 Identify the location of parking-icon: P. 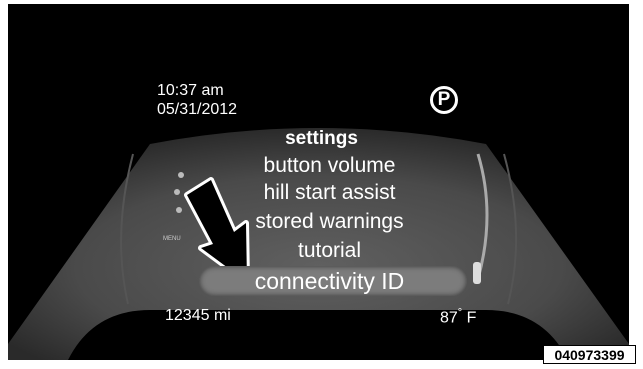
(444, 100).